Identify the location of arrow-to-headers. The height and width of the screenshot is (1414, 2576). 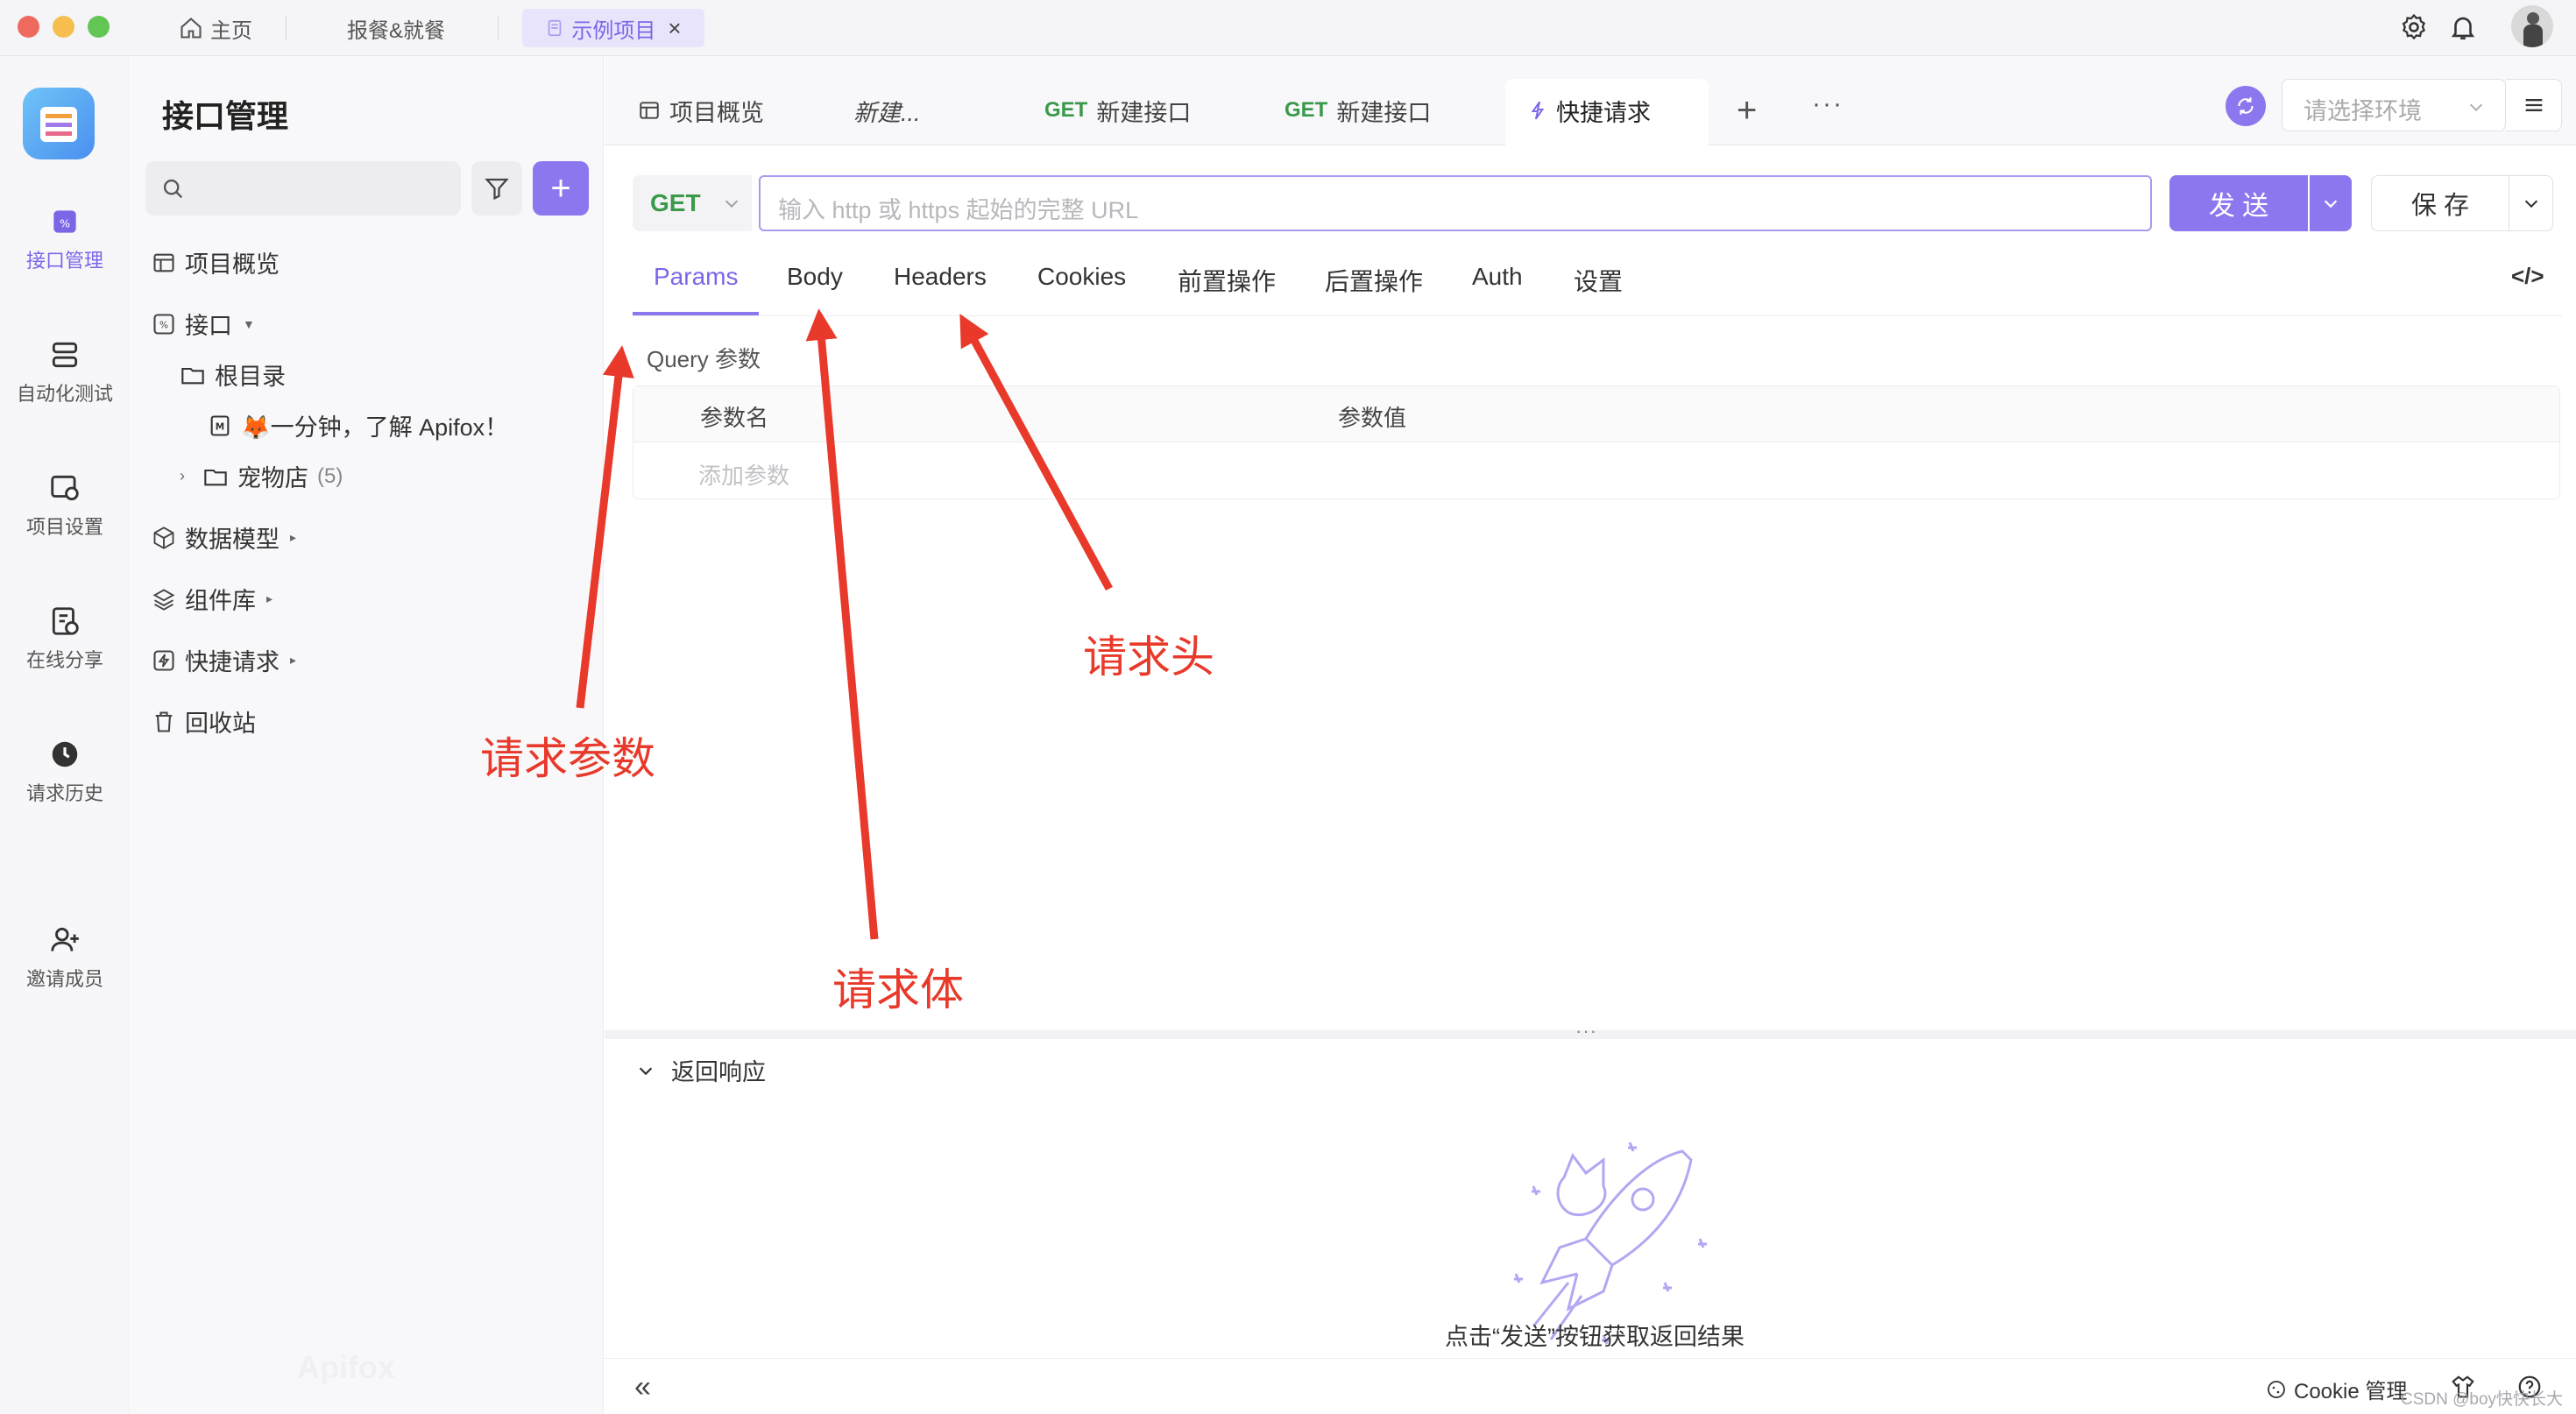
(1036, 452).